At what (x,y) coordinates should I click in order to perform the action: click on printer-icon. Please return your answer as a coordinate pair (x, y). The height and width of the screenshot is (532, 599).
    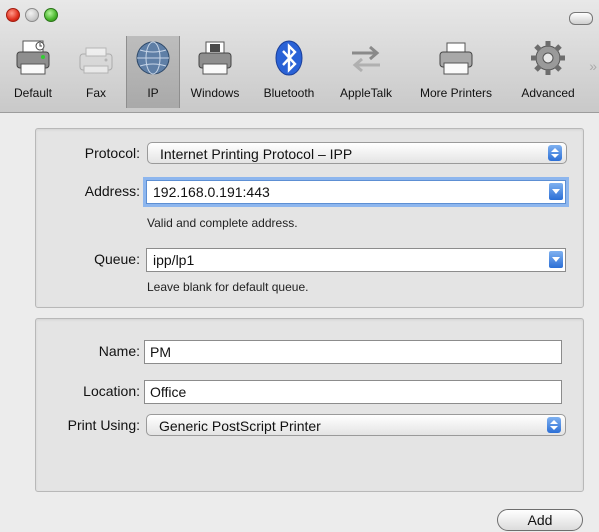
    Looking at the image, I should click on (33, 58).